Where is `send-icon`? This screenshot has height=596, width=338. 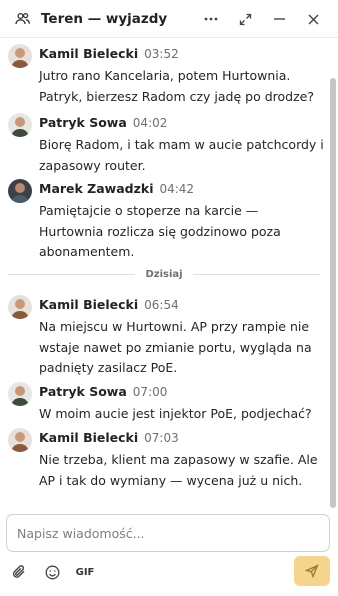
send-icon is located at coordinates (312, 571).